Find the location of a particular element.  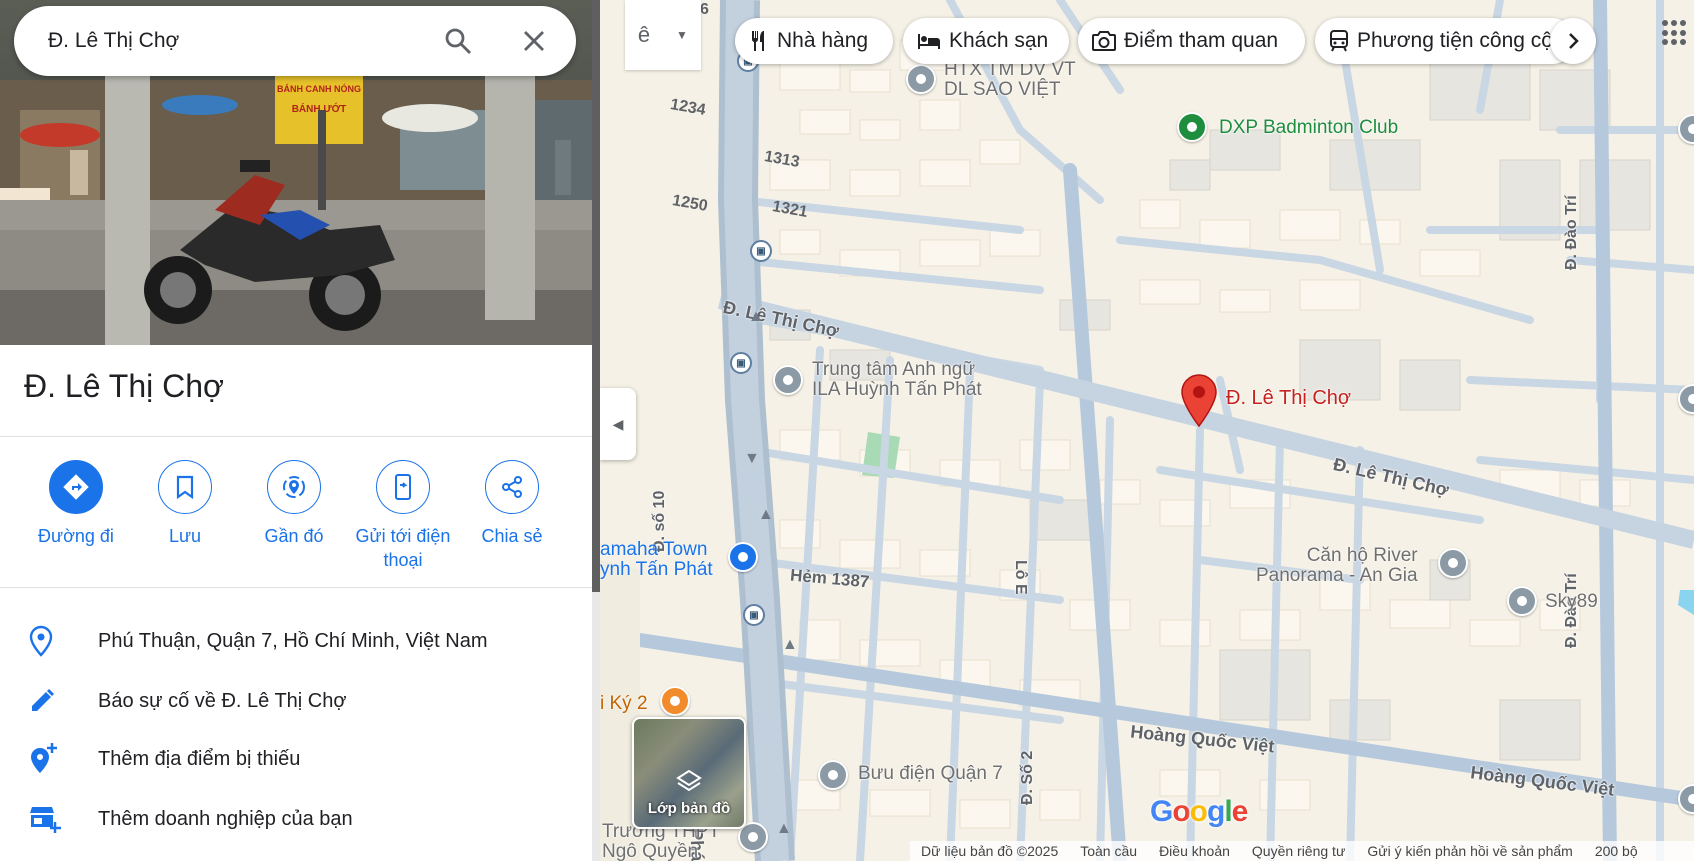

add-business-text: Thêm doanh nghiệp của bạn is located at coordinates (225, 818).